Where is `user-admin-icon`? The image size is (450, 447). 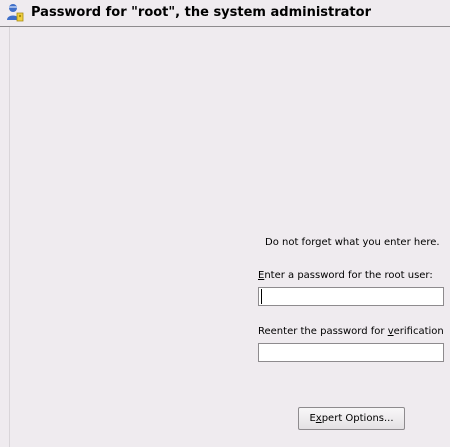 user-admin-icon is located at coordinates (15, 12).